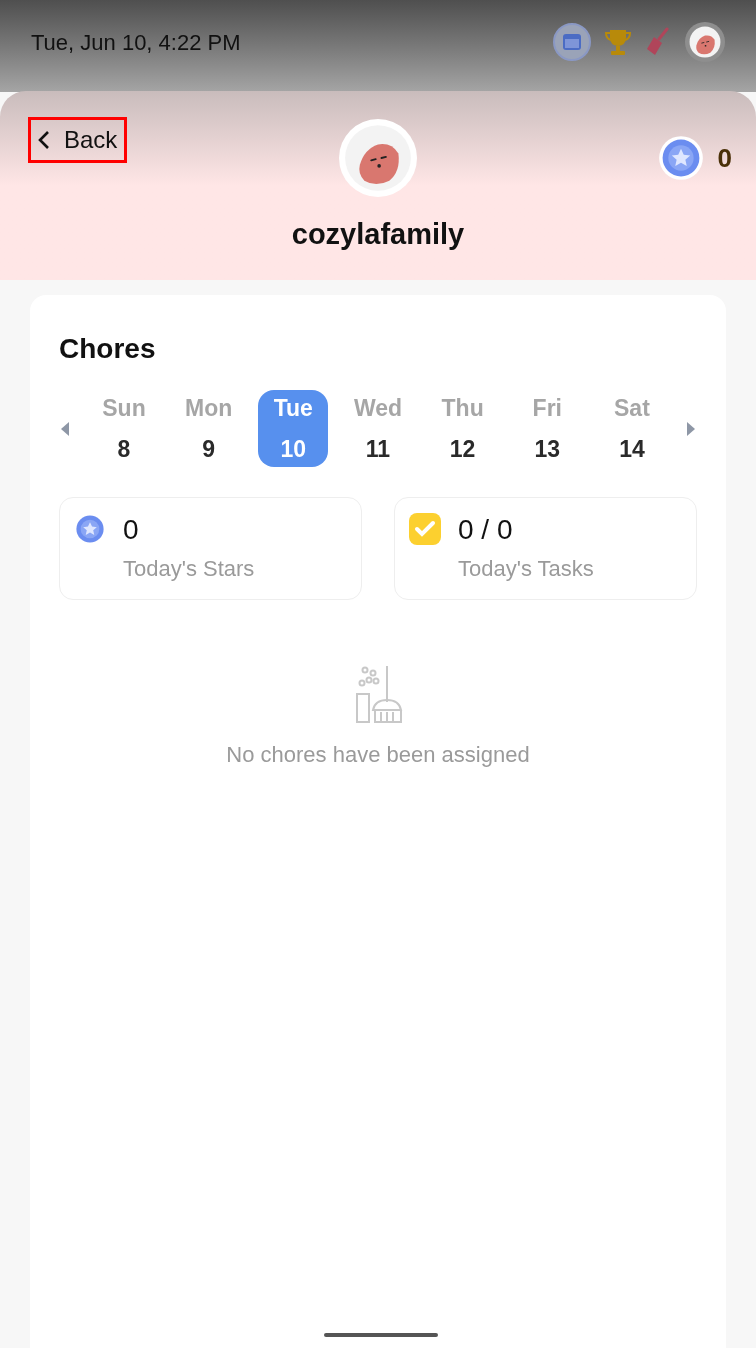  Describe the element at coordinates (378, 234) in the screenshot. I see `username: cozylafamily` at that location.